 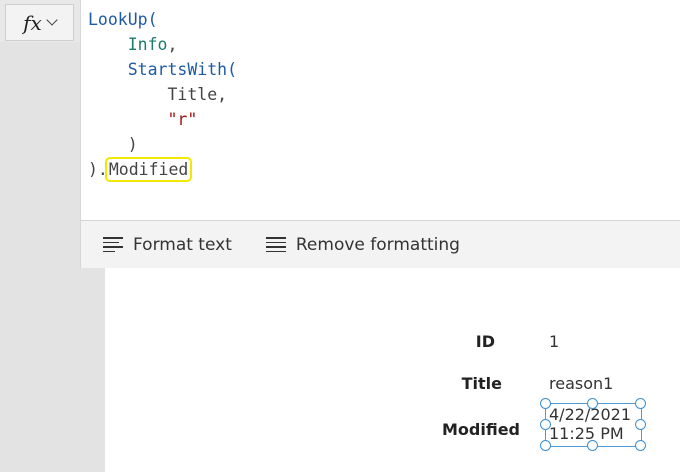 I want to click on format-text-button: Format text, so click(x=167, y=245).